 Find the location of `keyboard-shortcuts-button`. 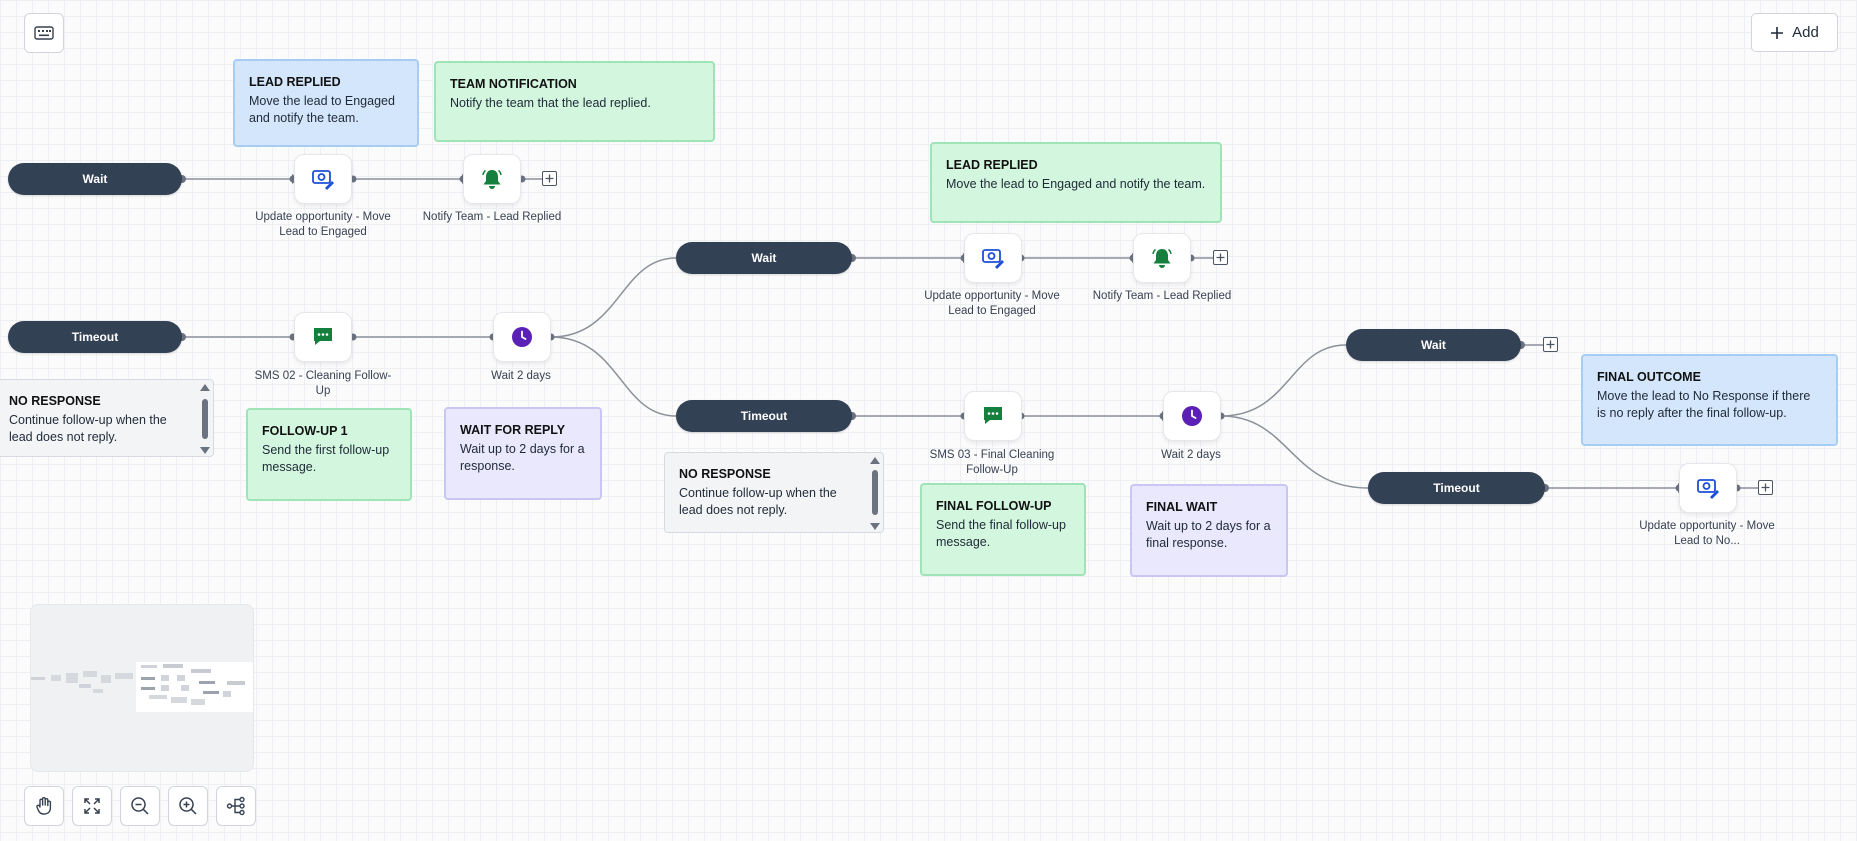

keyboard-shortcuts-button is located at coordinates (44, 33).